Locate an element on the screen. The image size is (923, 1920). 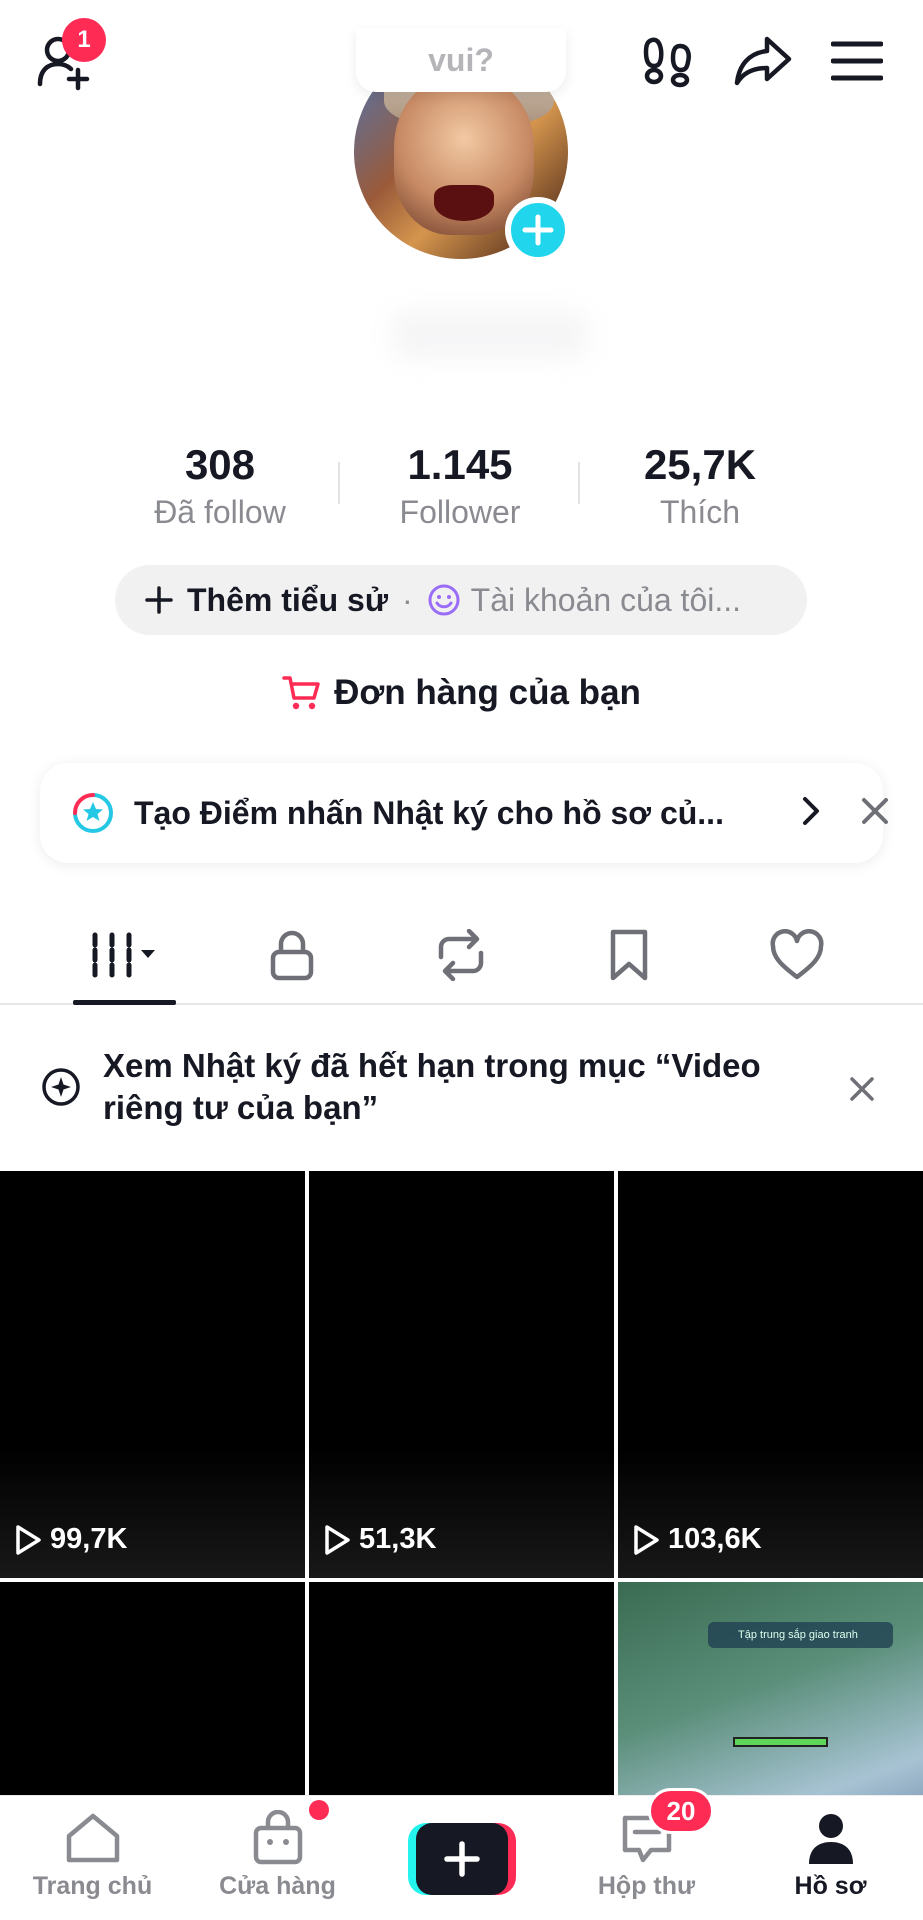
tab-favorites is located at coordinates (629, 955).